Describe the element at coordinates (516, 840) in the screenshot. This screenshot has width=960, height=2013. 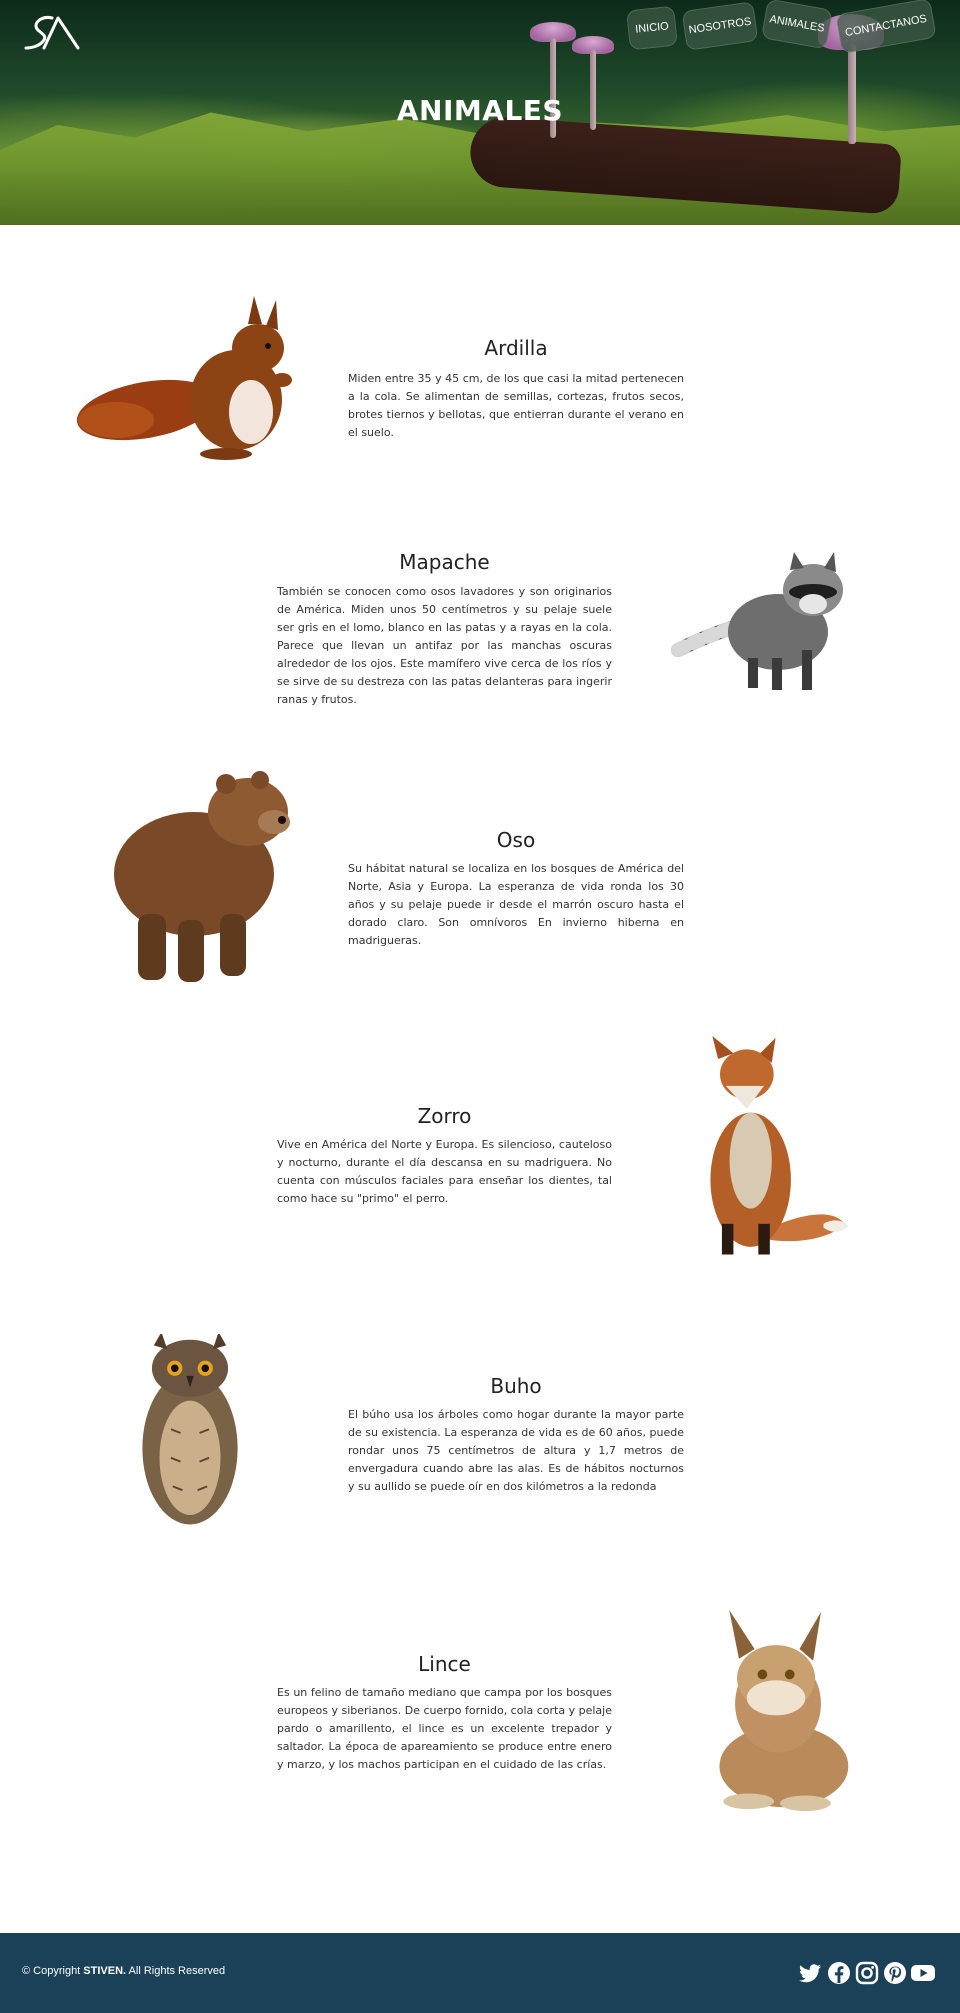
I see `animal-title: Oso` at that location.